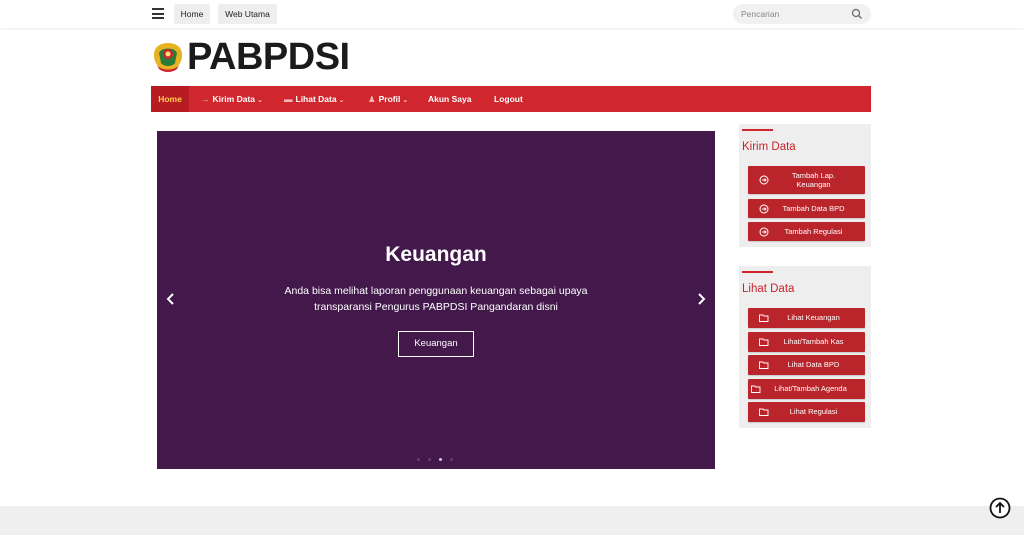 Image resolution: width=1024 pixels, height=535 pixels. I want to click on button-label: Tambah Lap., so click(813, 175).